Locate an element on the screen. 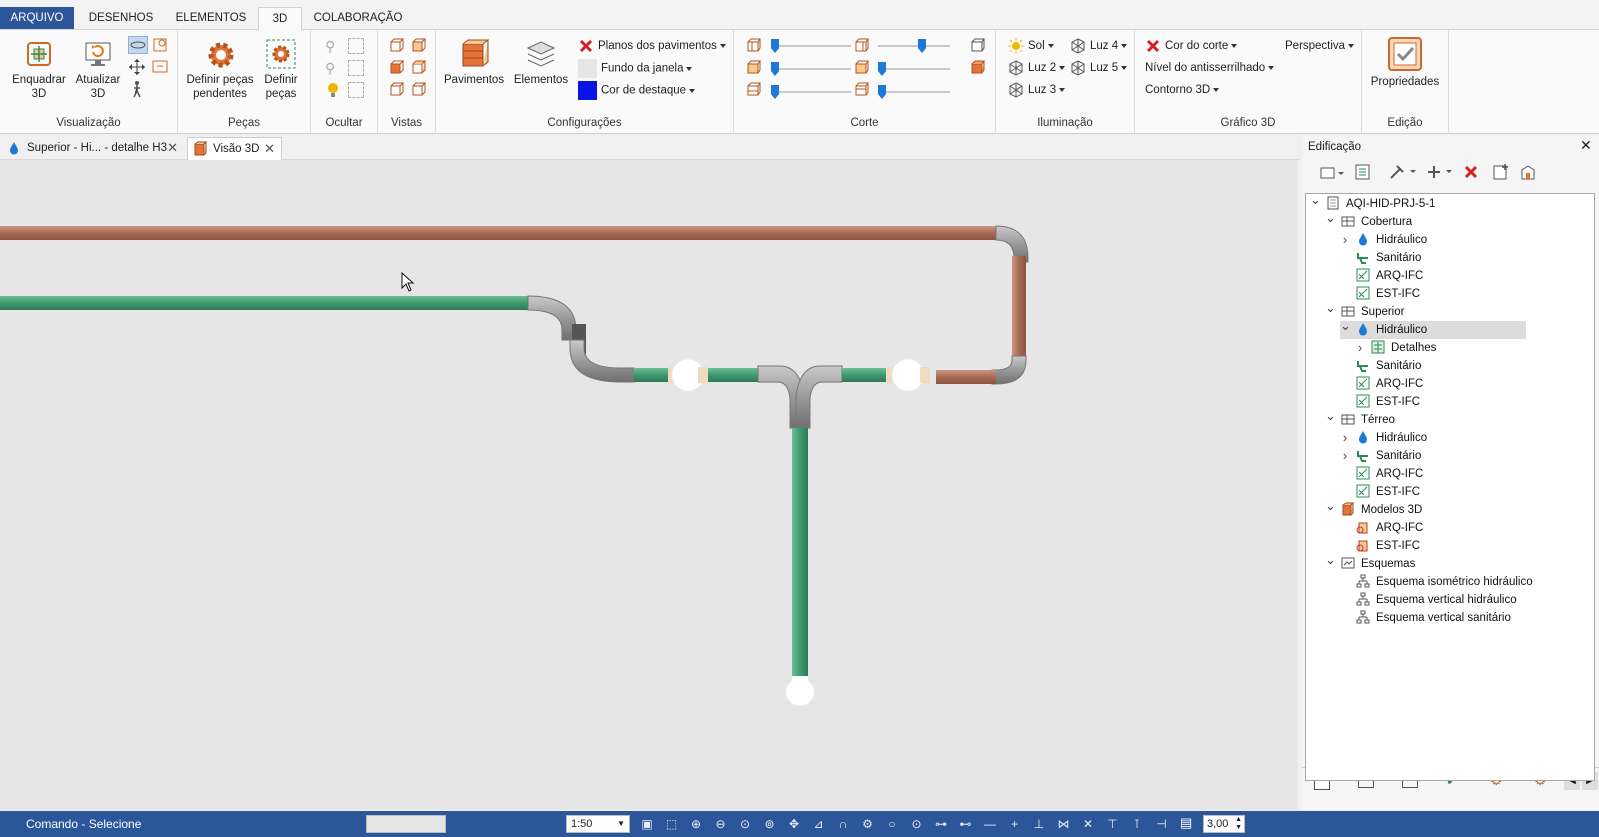 This screenshot has width=1599, height=837. elementos-button: Elementos is located at coordinates (541, 62).